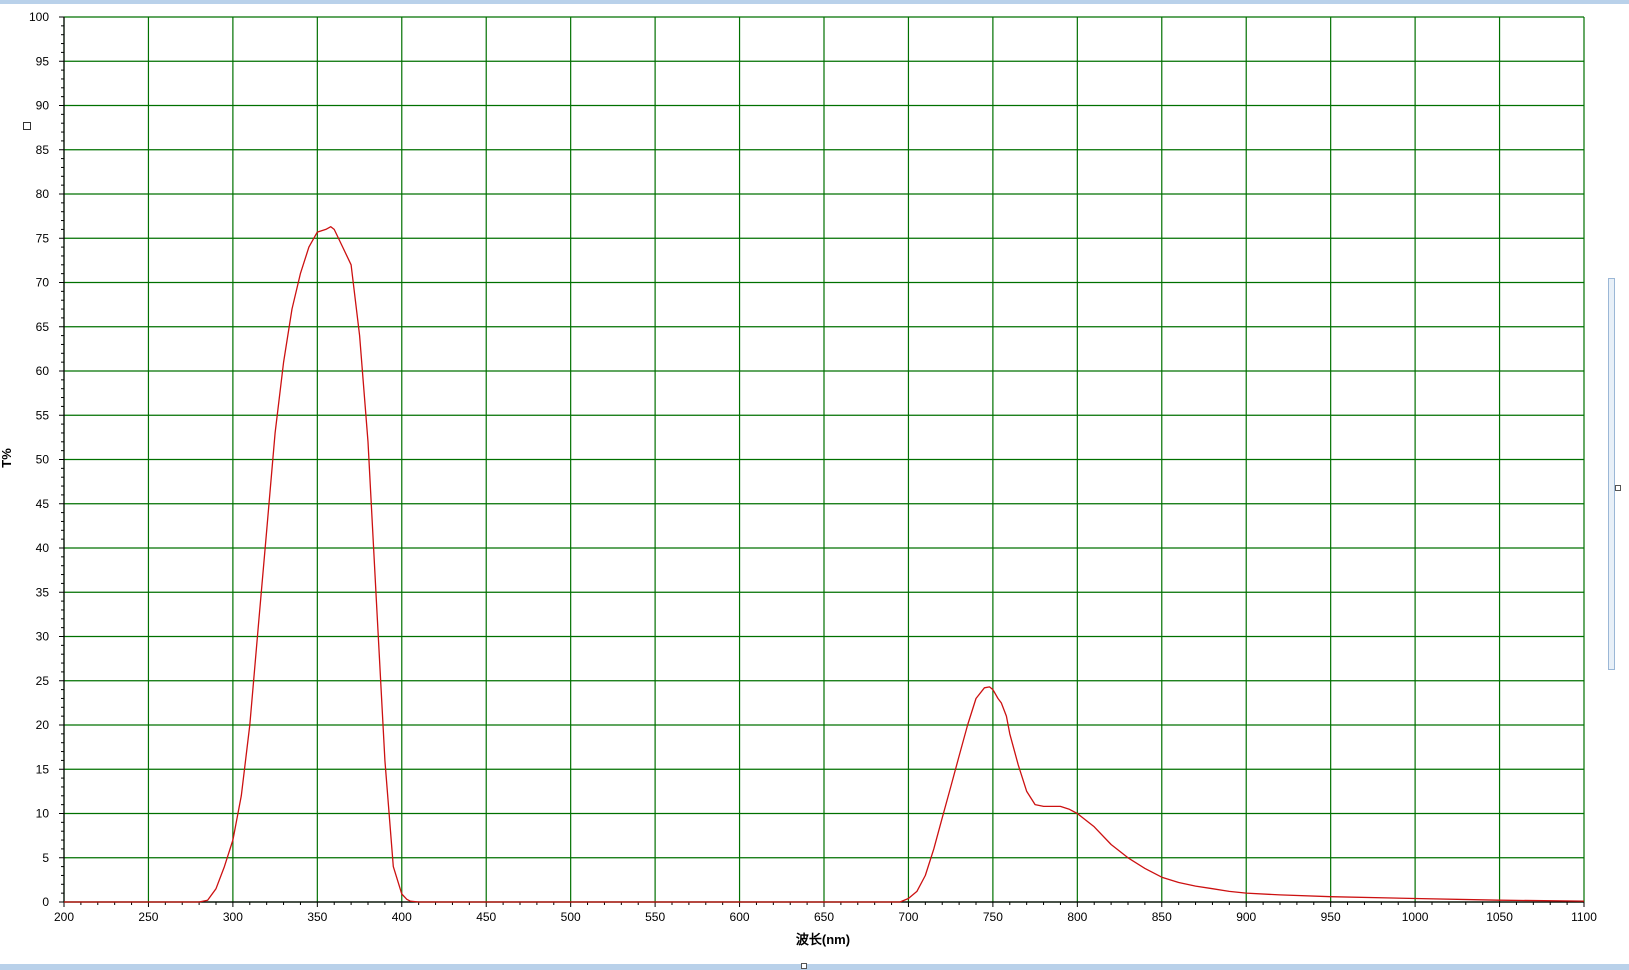  I want to click on bottom-resize-handle, so click(804, 966).